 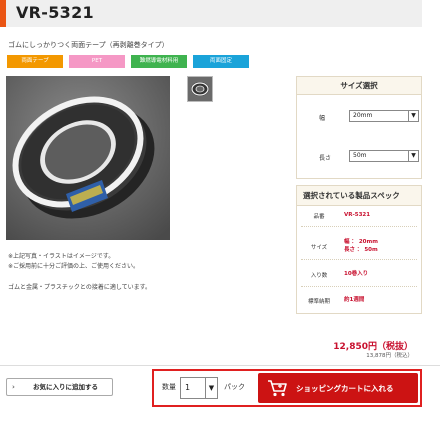 I want to click on add-to-favorites-button: › お気に入りに追加する, so click(x=59, y=387).